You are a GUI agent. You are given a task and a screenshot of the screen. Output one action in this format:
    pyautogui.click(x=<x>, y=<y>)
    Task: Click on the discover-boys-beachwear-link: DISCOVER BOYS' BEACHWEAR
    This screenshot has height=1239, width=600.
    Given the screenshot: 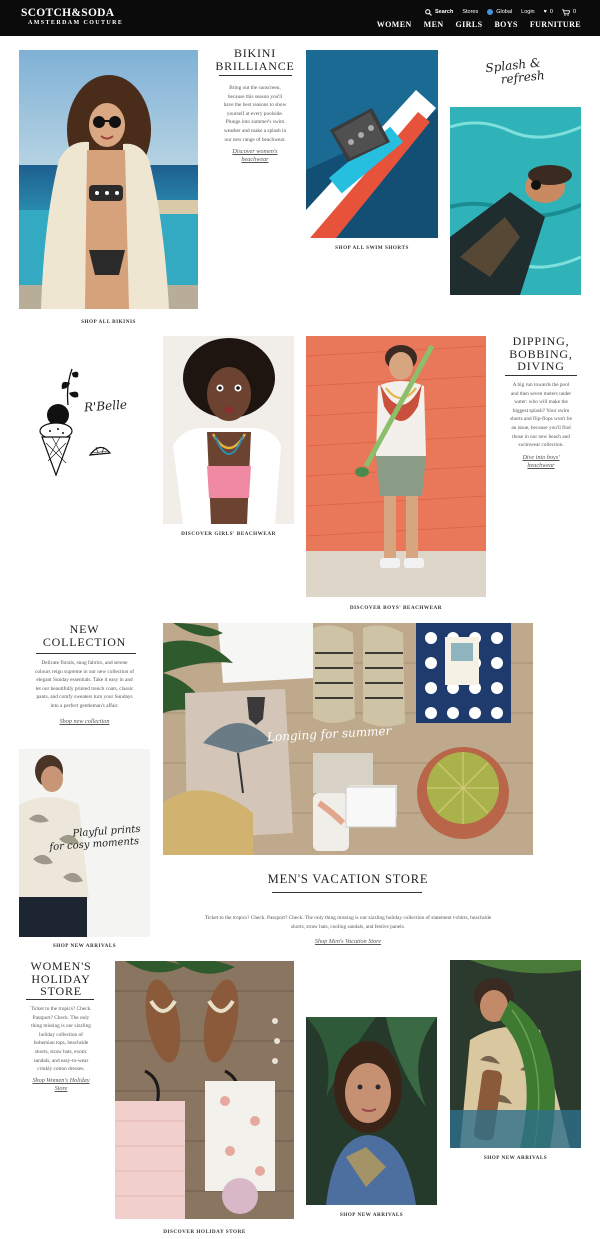 What is the action you would take?
    pyautogui.click(x=396, y=608)
    